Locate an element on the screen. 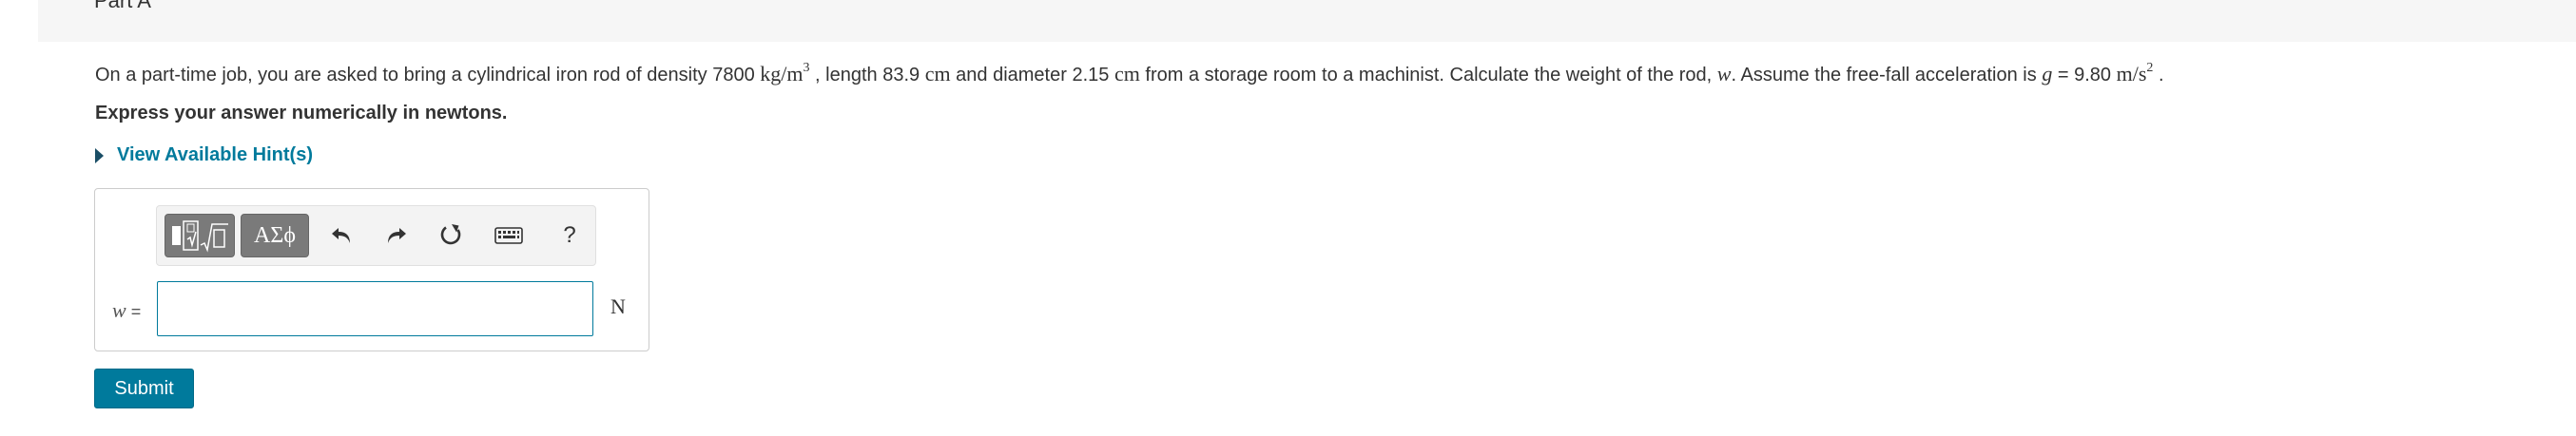  question-segment: . Assume the free-fall acceleration is is located at coordinates (1887, 75).